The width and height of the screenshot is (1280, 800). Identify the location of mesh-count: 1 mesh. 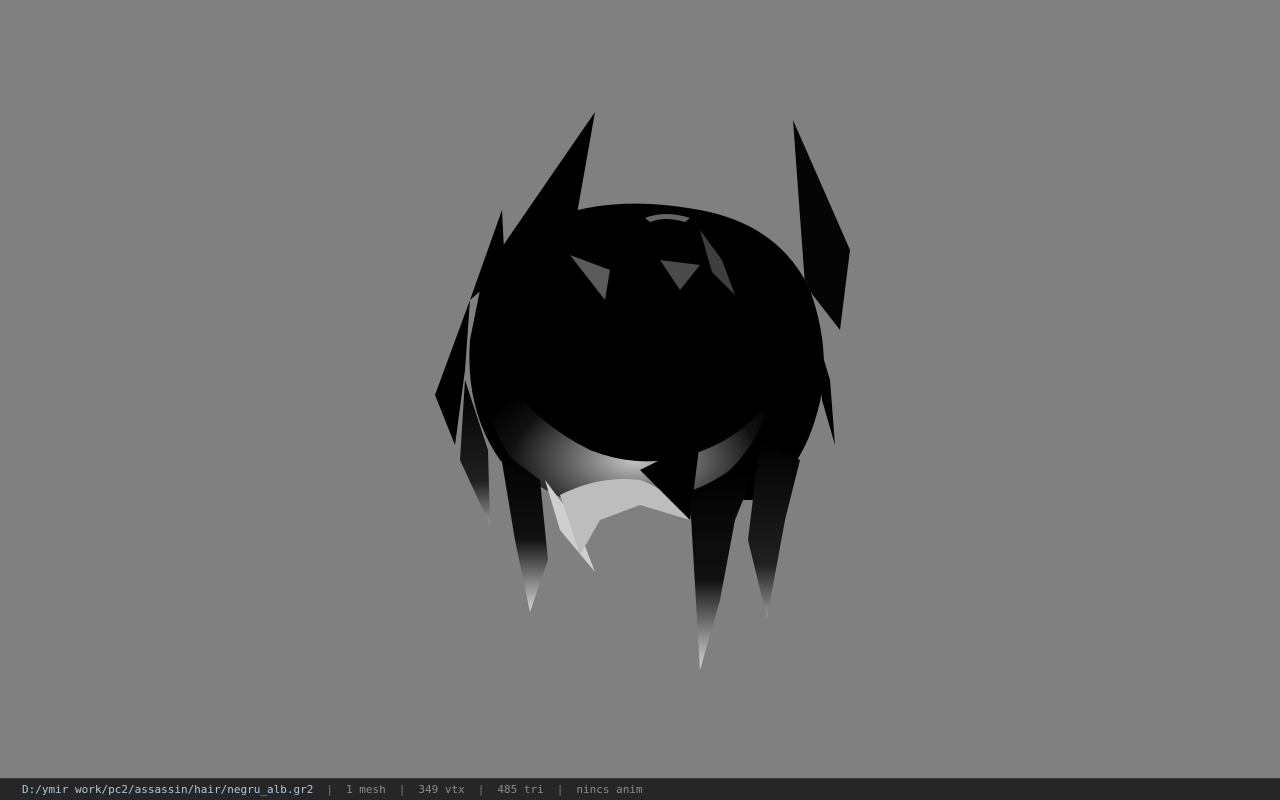
(366, 789).